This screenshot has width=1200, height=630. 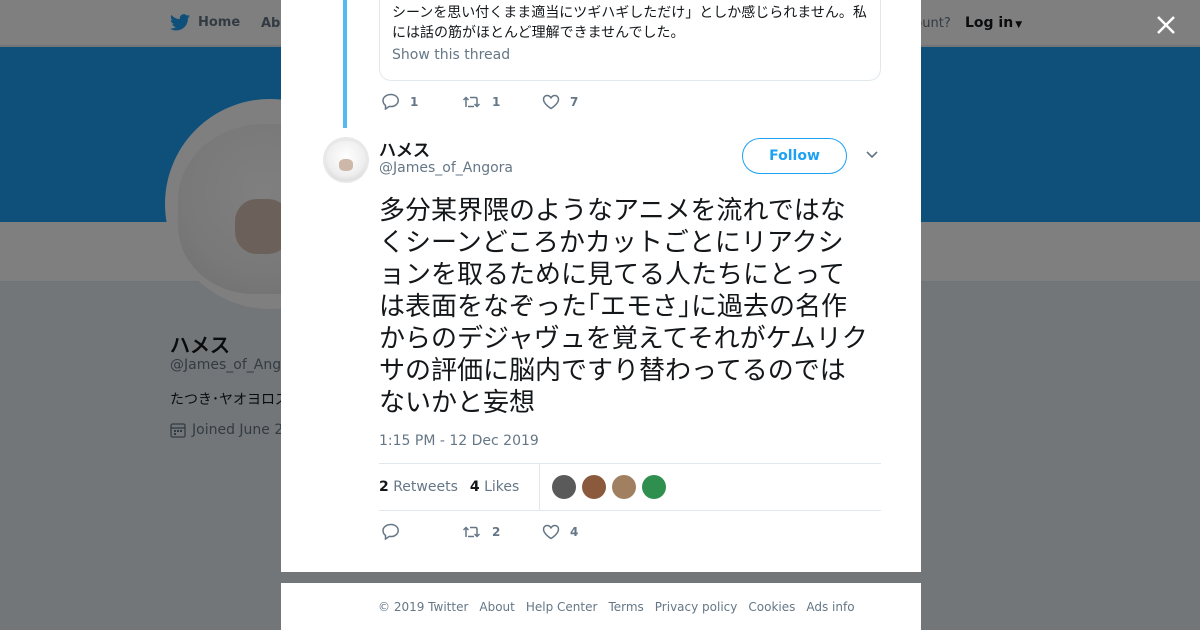 I want to click on footer-link-help-center: Help Center, so click(x=562, y=607).